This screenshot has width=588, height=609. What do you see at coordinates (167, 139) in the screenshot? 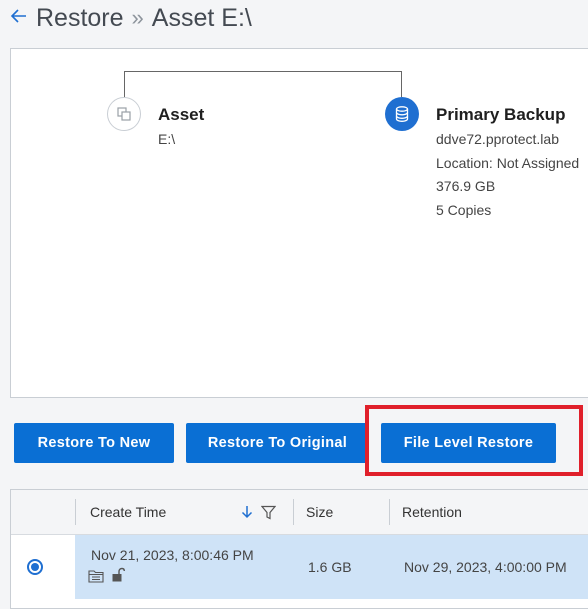
I see `asset-node-name: E:\` at bounding box center [167, 139].